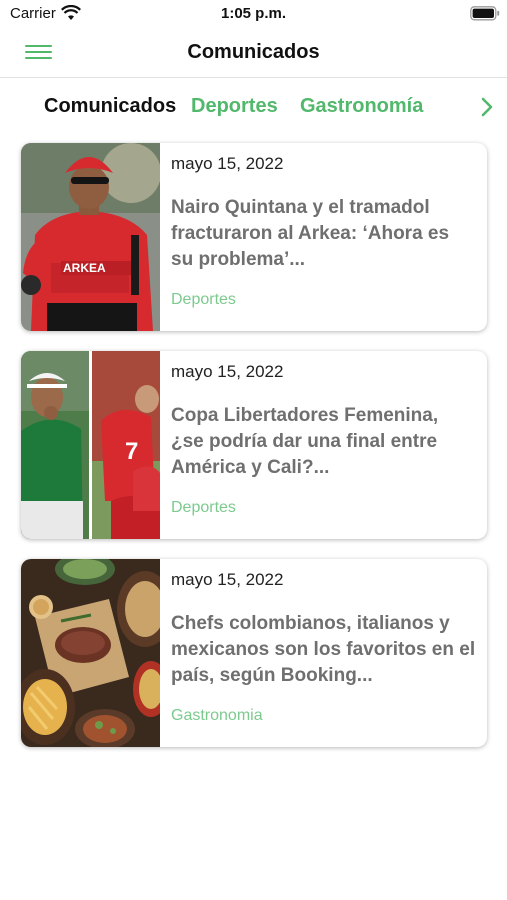  Describe the element at coordinates (234, 106) in the screenshot. I see `tab-deportes: Deportes` at that location.